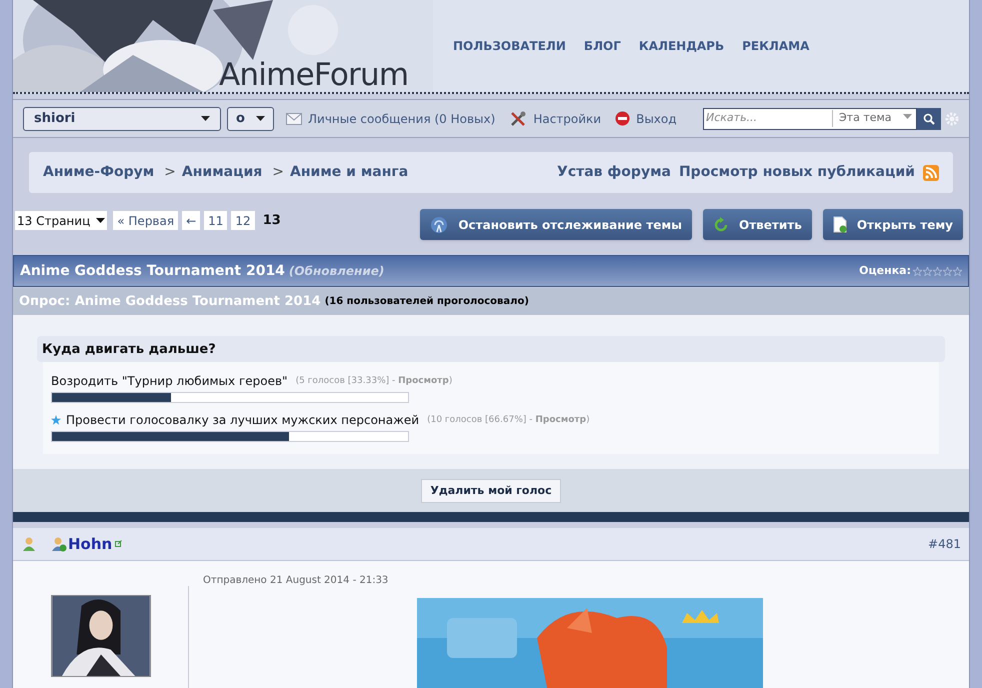  I want to click on breadcrumb-link: Анимация, so click(222, 173).